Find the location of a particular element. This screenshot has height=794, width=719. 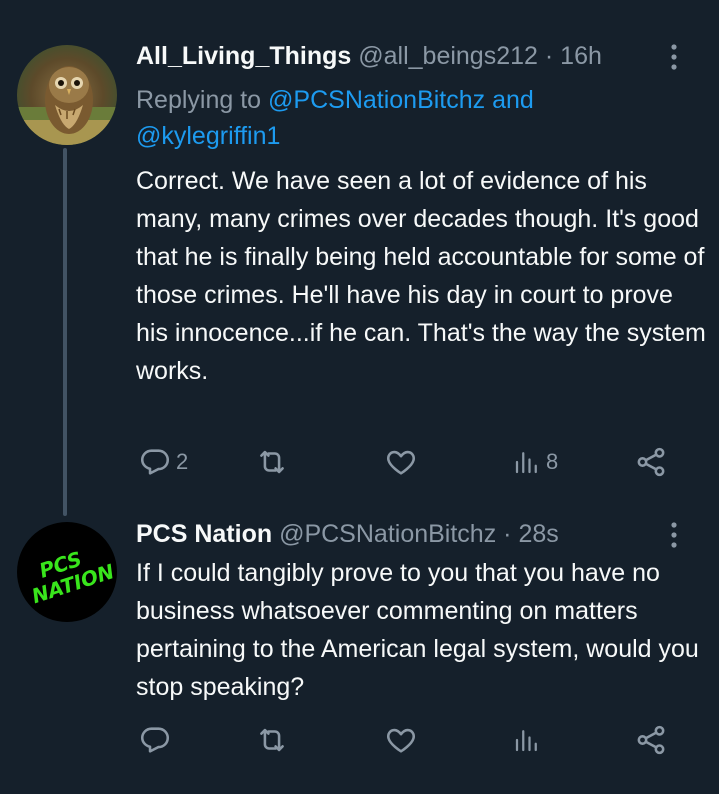

views-button is located at coordinates (527, 740).